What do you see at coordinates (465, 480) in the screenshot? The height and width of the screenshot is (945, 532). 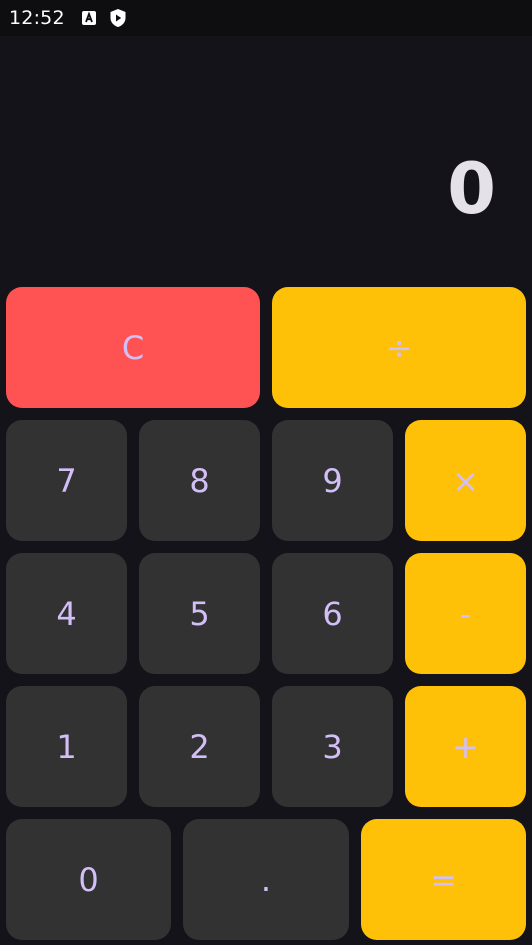 I see `multiply-button: ×` at bounding box center [465, 480].